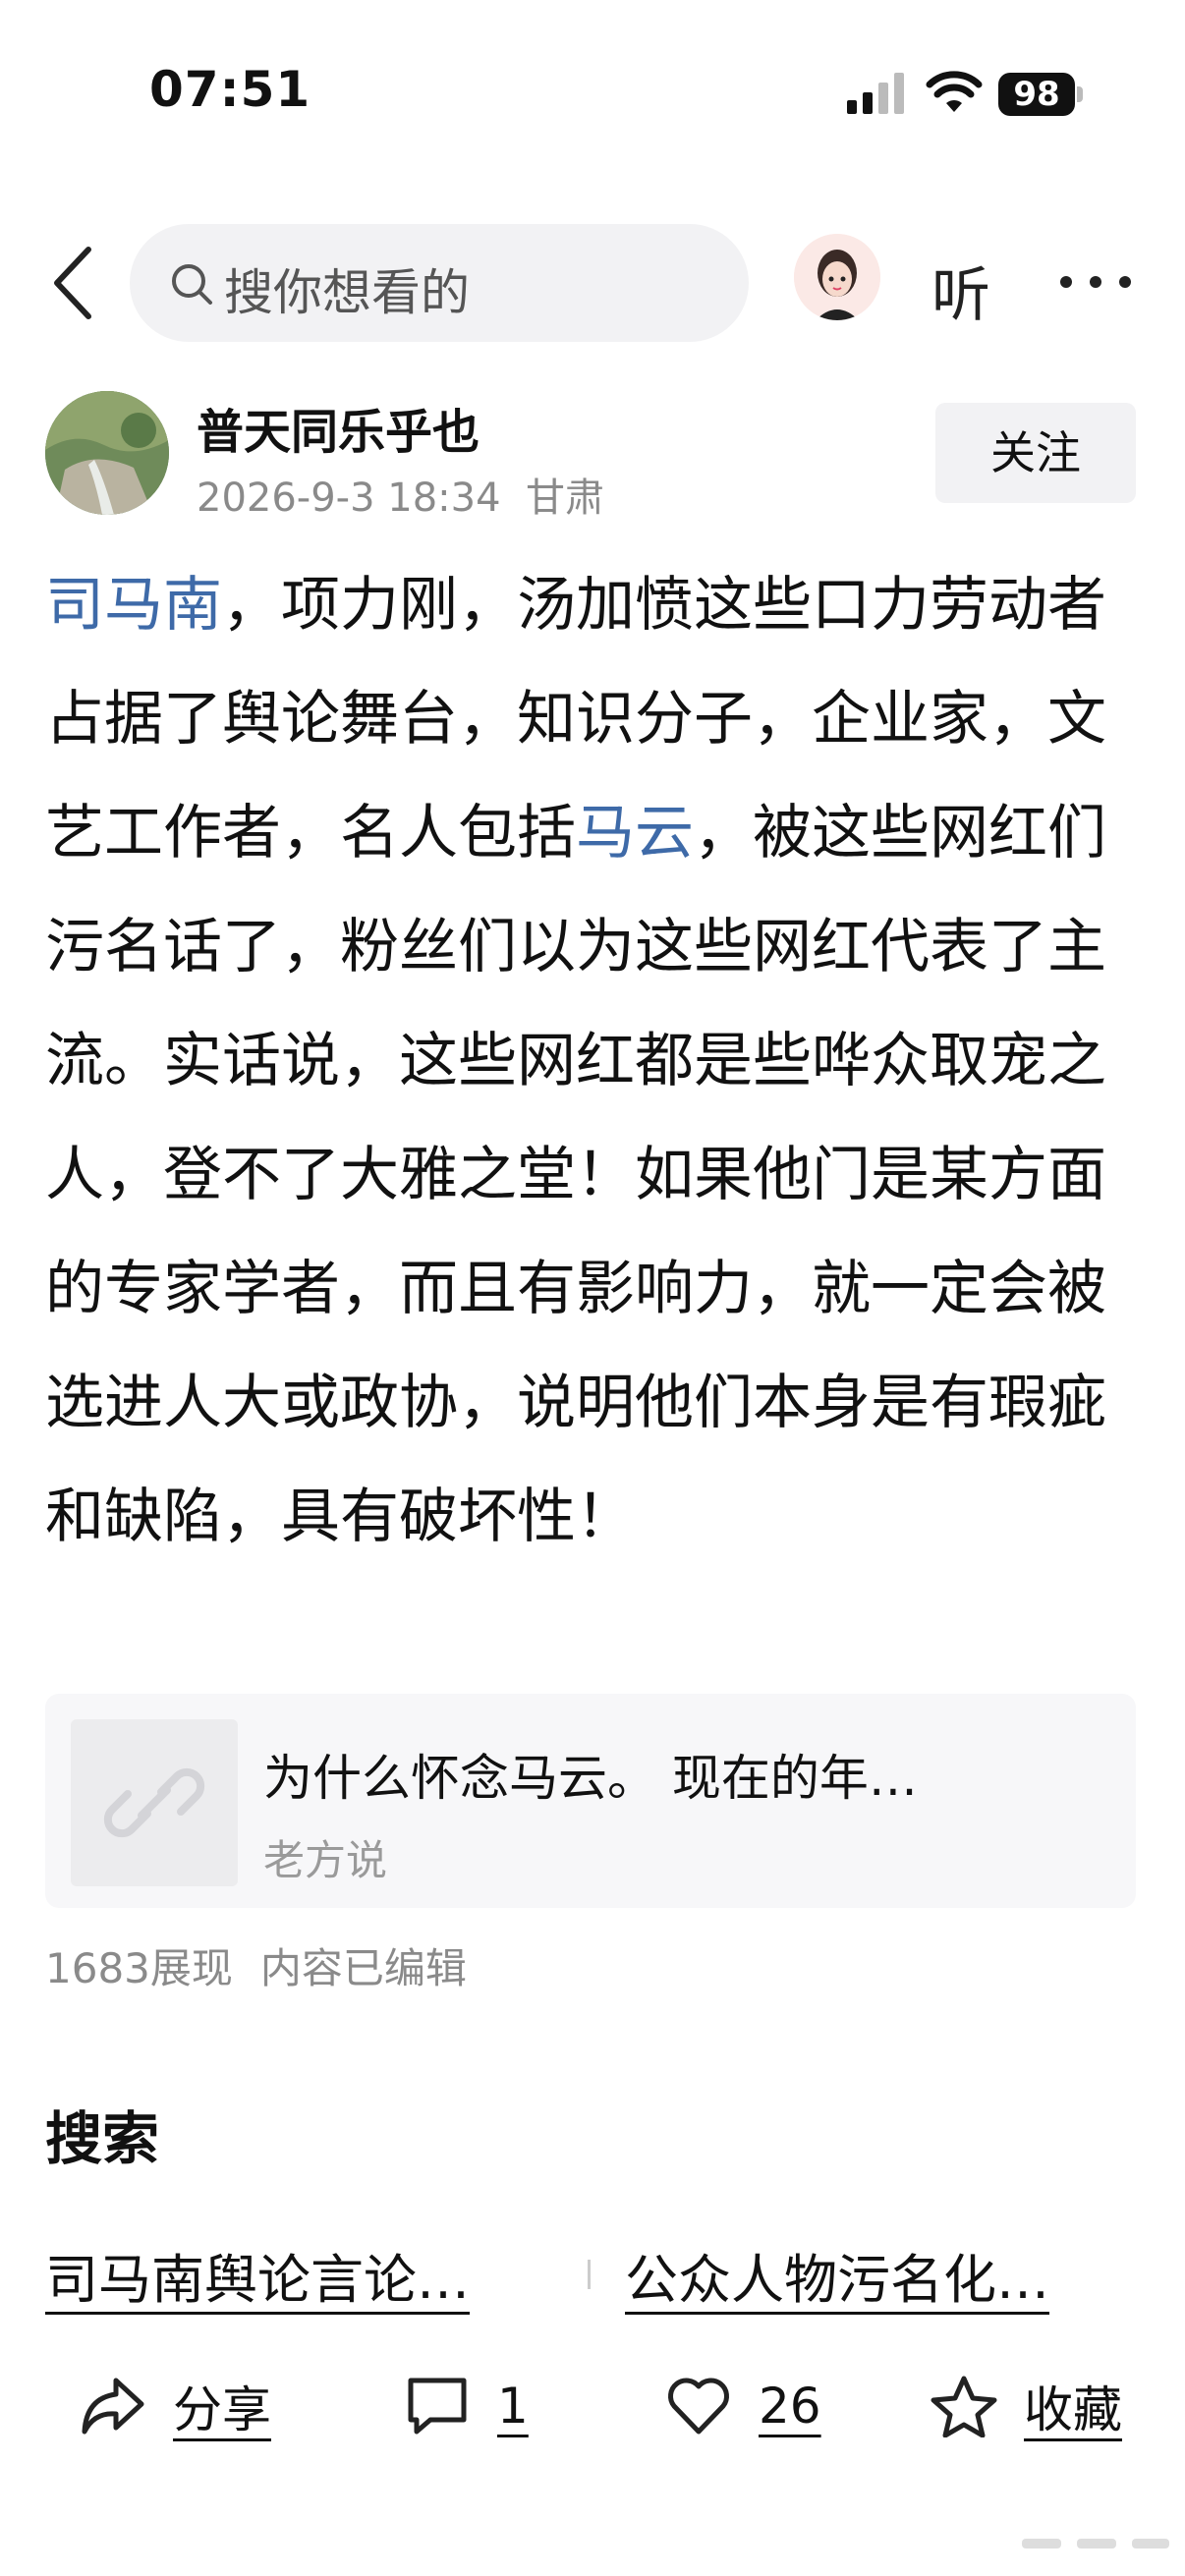 The image size is (1185, 2576). I want to click on post-meta: 2026-9-3 18:34 甘肃, so click(401, 494).